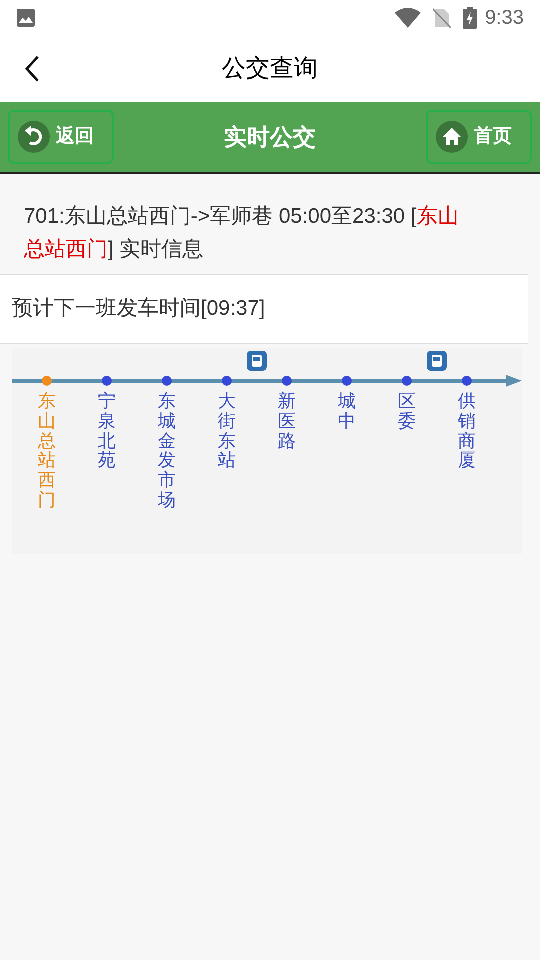  I want to click on stop-name: 大街东站, so click(227, 432).